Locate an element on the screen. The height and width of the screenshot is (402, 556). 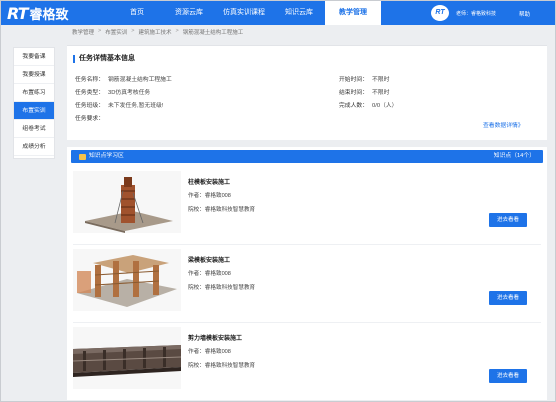
nav-knowledge-library: 知识云库 is located at coordinates (299, 13).